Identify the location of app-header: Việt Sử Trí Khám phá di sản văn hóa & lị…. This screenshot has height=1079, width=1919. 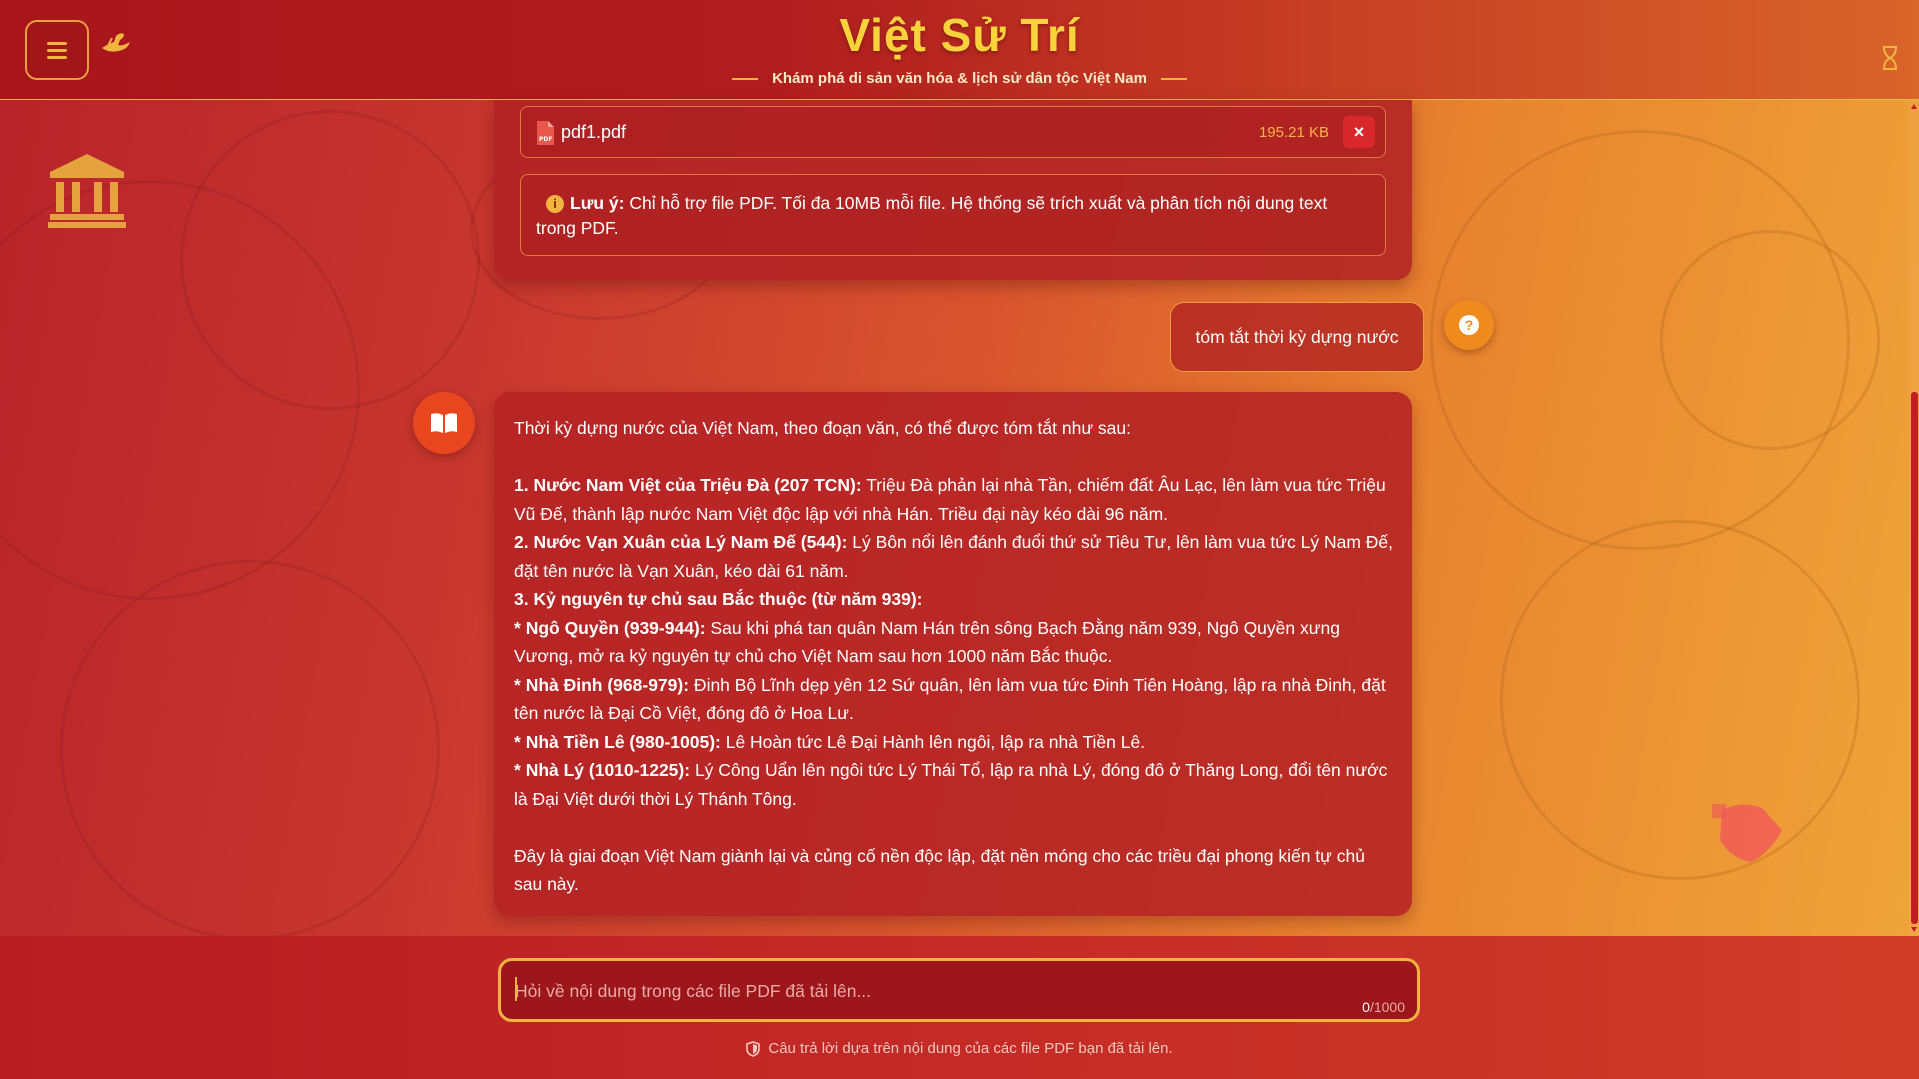
(959, 50).